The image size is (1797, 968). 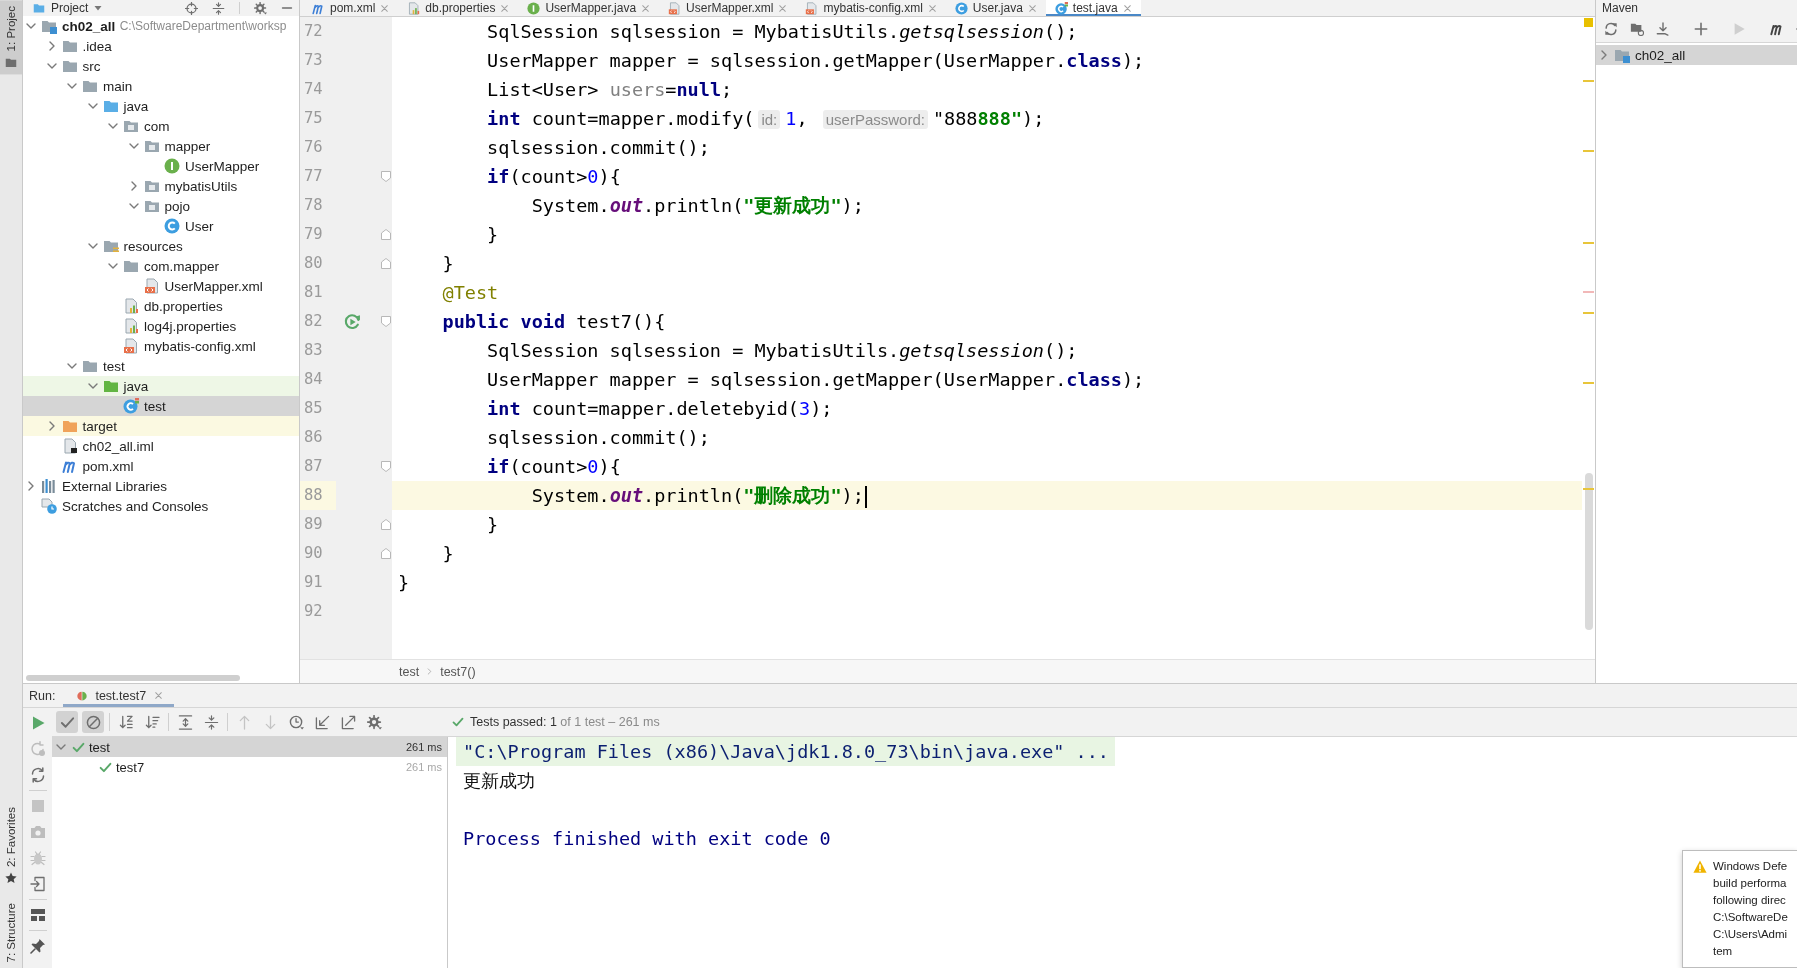 What do you see at coordinates (161, 66) in the screenshot?
I see `tree-item: src` at bounding box center [161, 66].